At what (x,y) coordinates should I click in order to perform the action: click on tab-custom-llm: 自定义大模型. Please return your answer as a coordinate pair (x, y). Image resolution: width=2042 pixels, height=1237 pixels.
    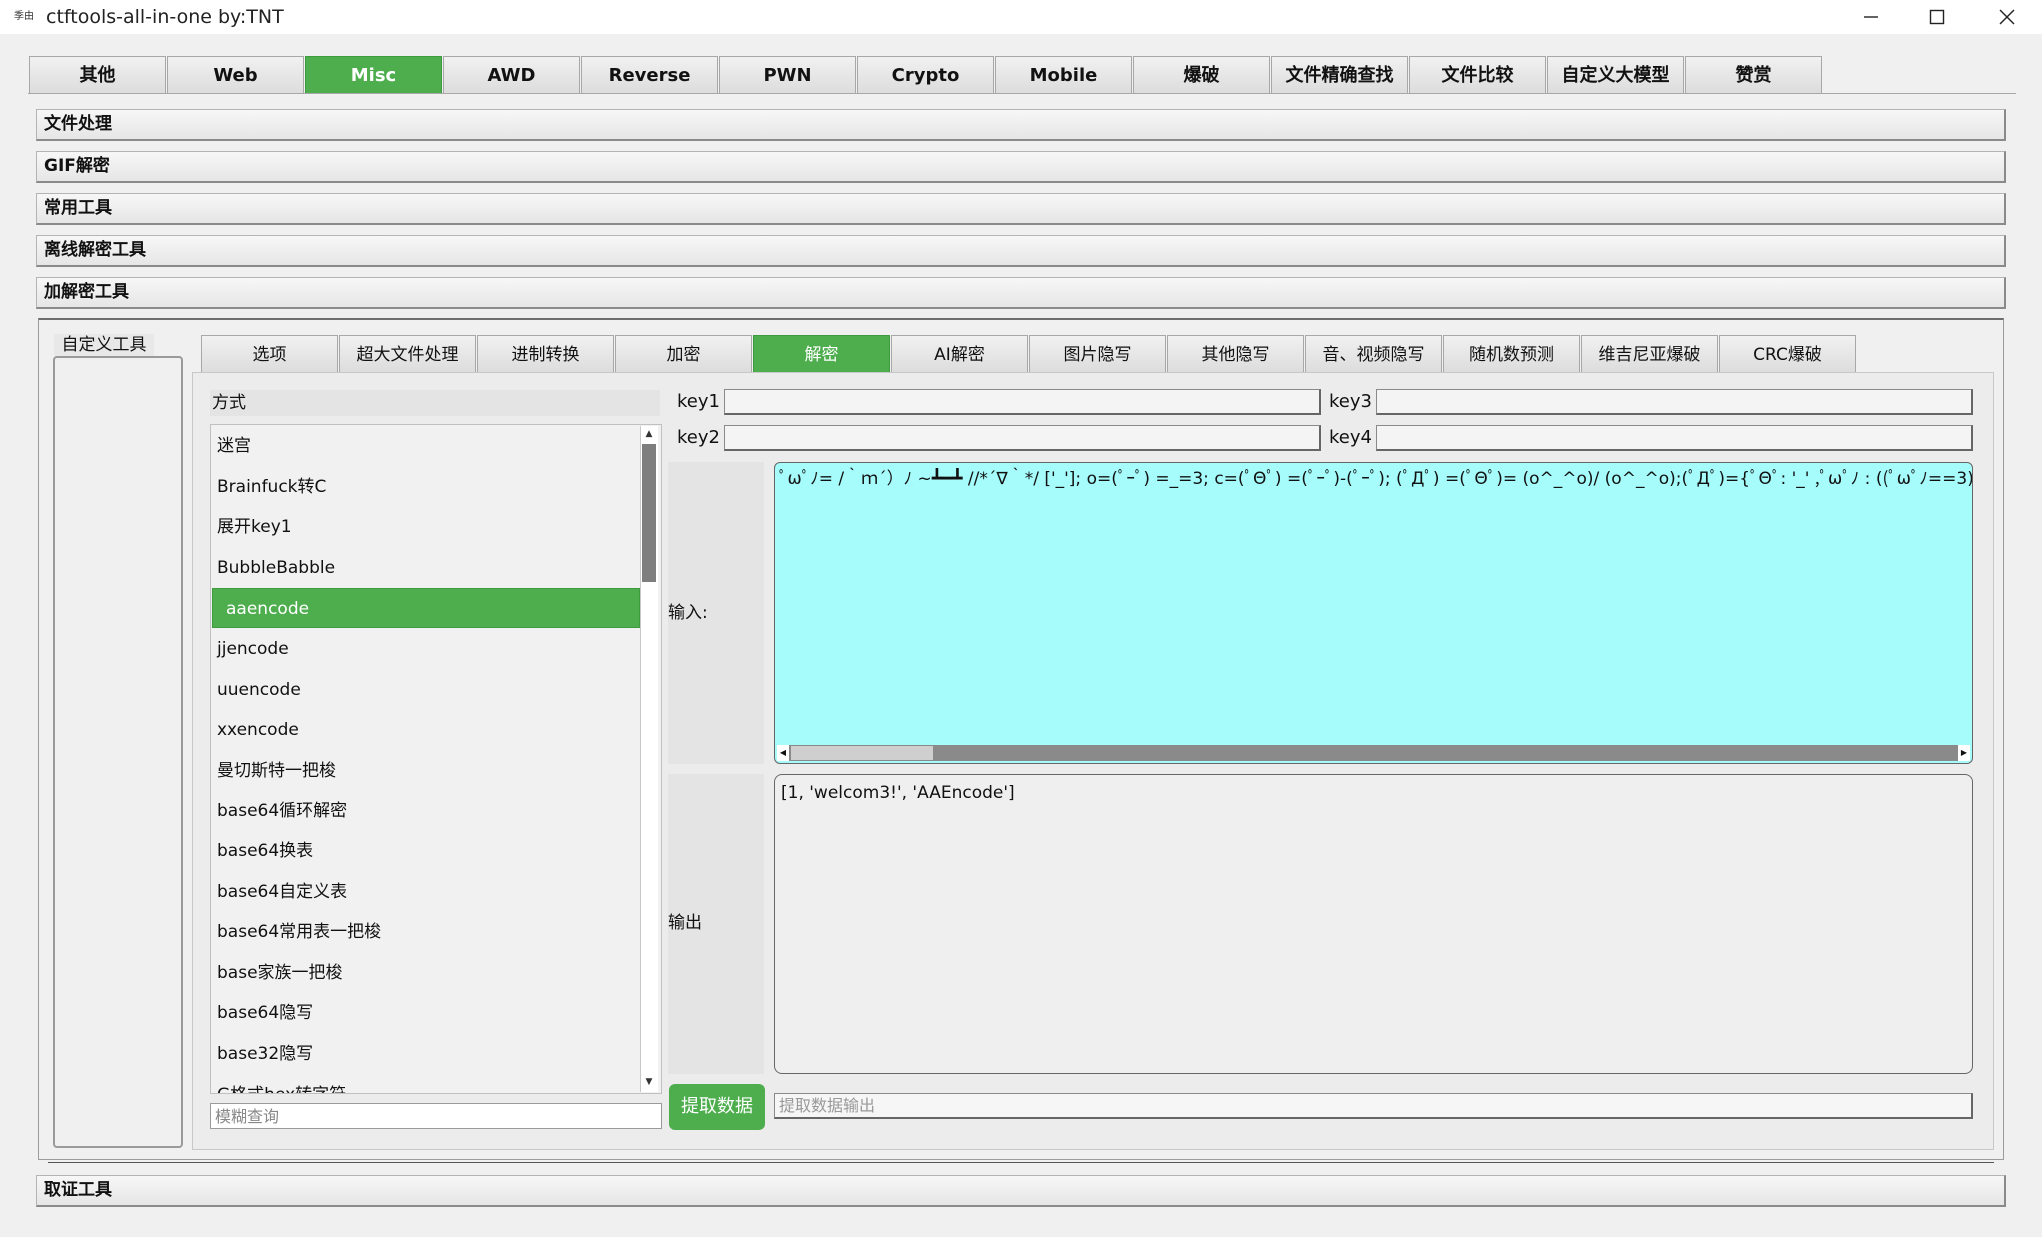
    Looking at the image, I should click on (1615, 75).